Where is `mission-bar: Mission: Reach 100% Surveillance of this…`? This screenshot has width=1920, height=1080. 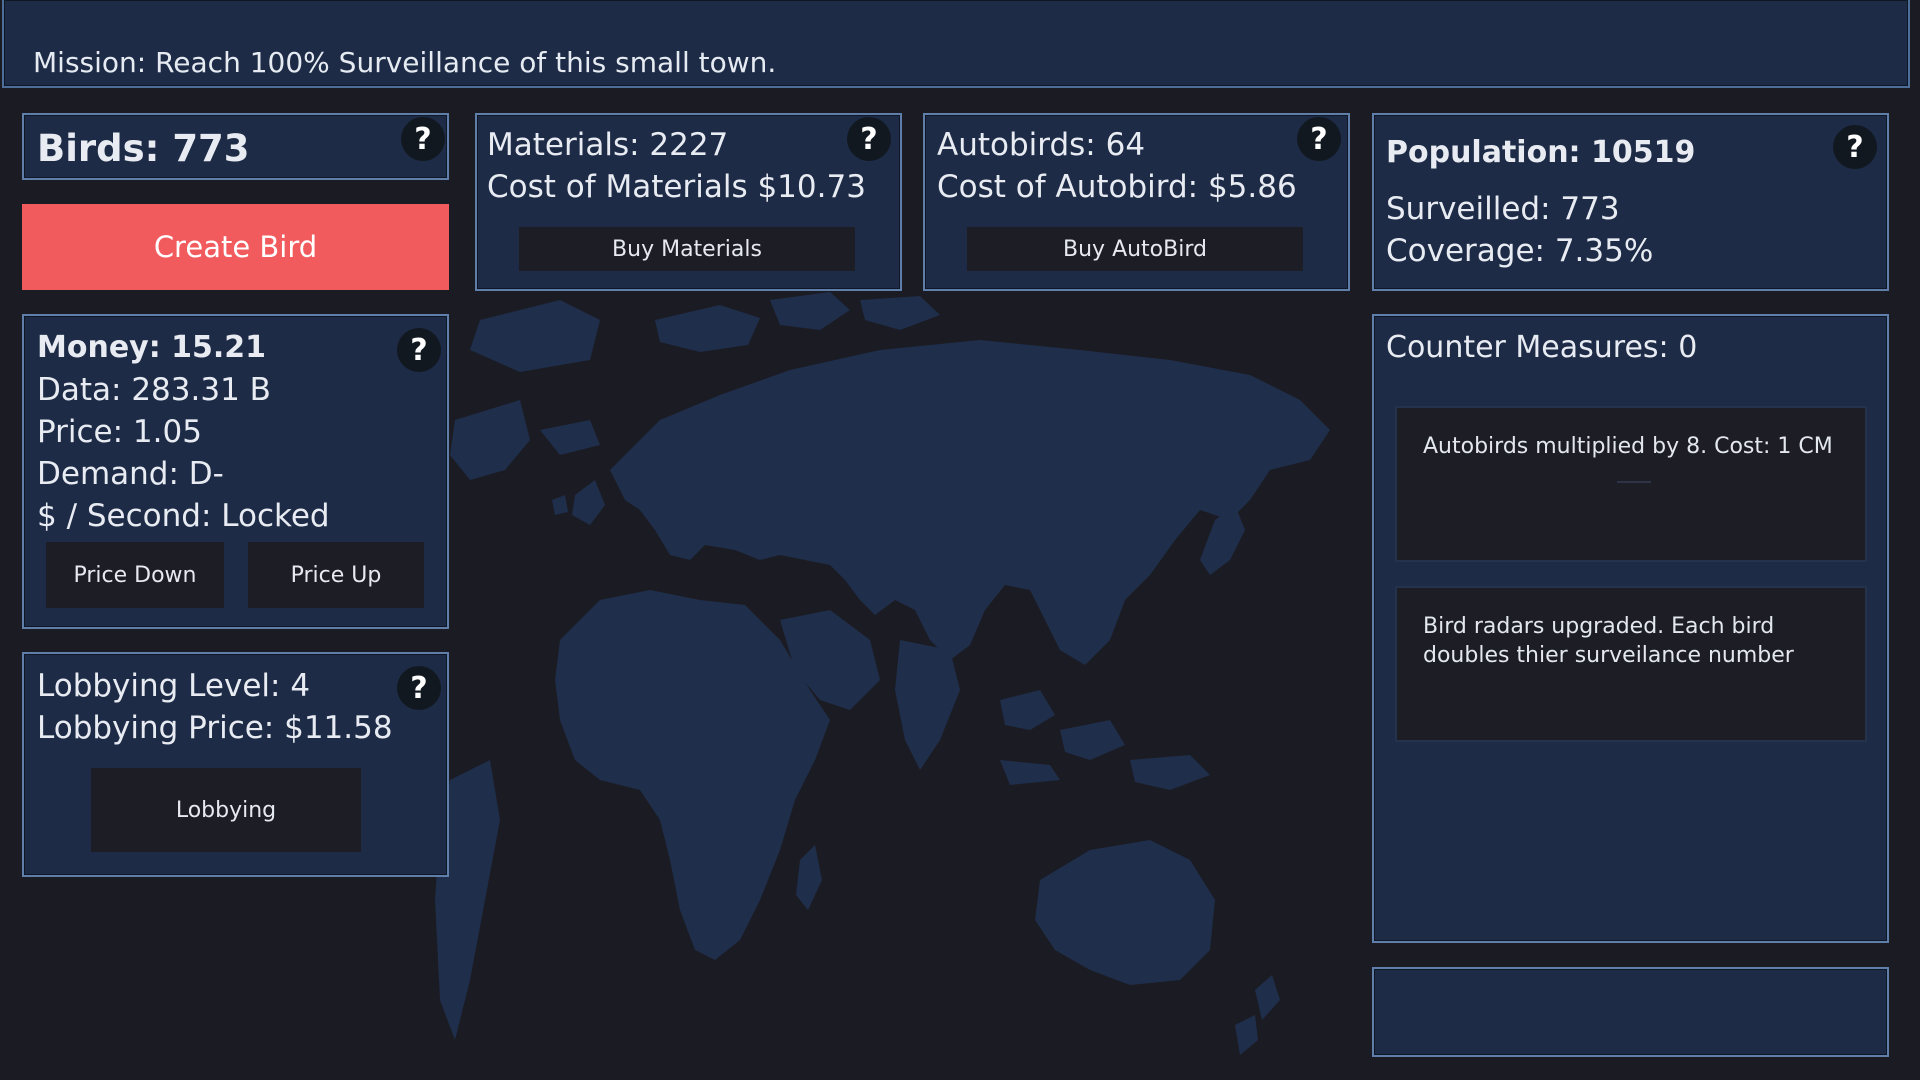
mission-bar: Mission: Reach 100% Surveillance of this… is located at coordinates (956, 44).